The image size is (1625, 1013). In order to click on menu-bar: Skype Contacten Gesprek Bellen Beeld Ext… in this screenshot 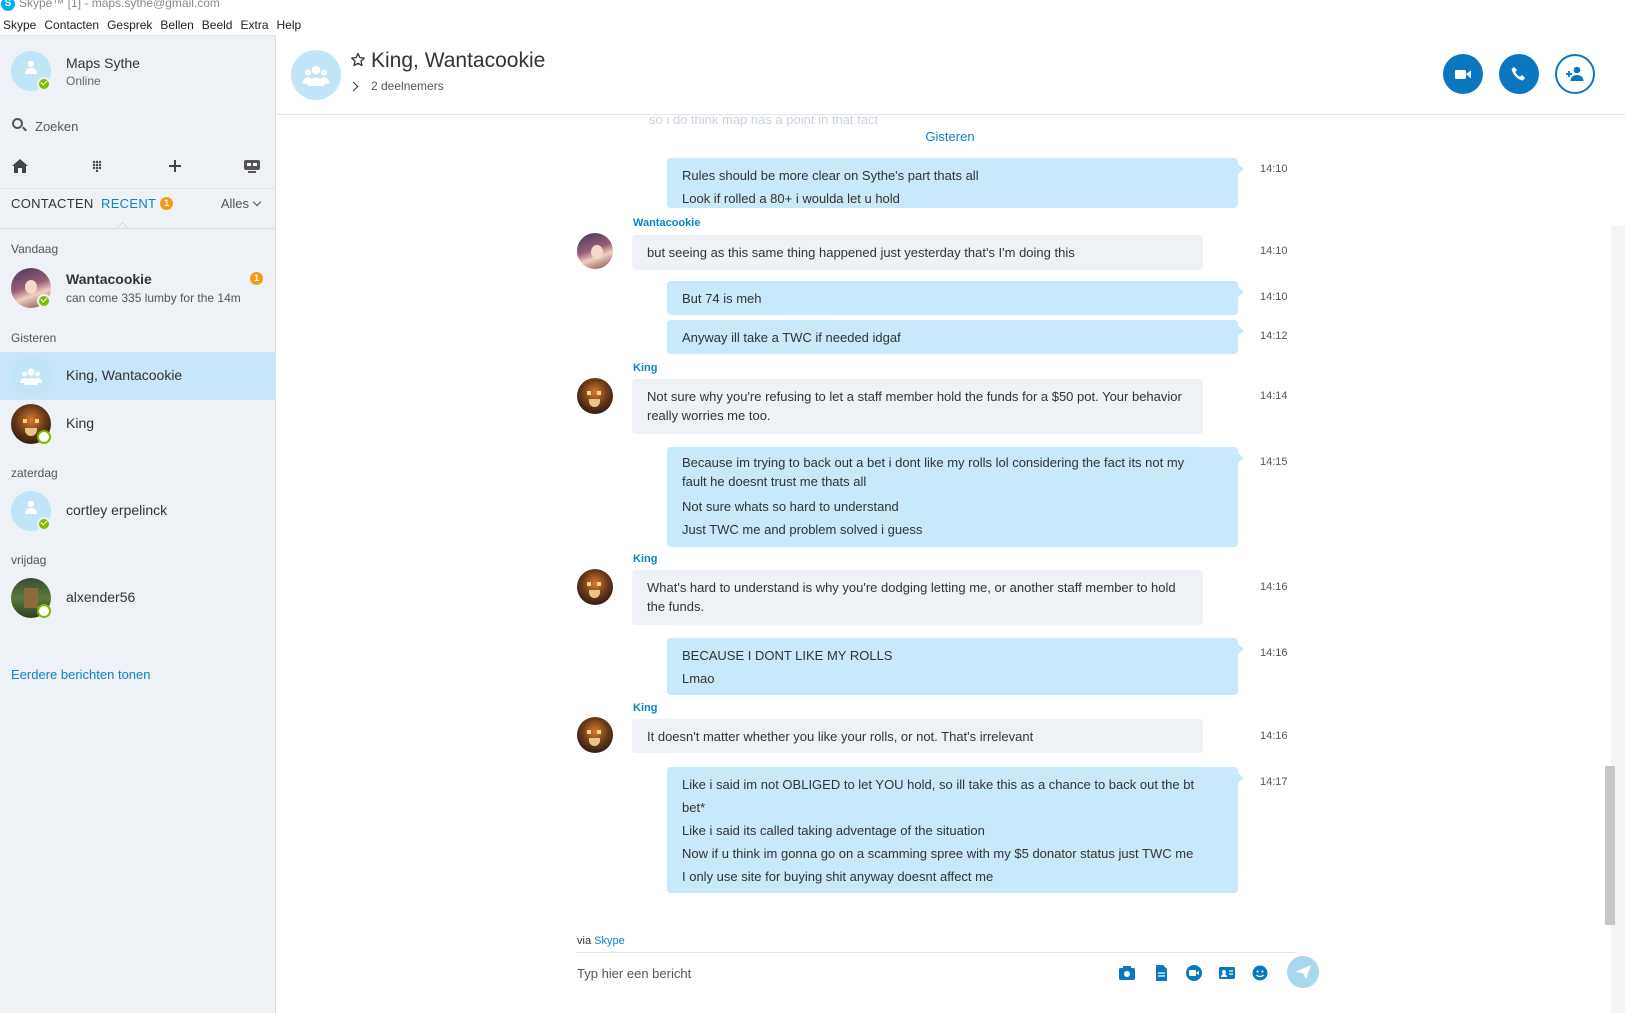, I will do `click(152, 25)`.